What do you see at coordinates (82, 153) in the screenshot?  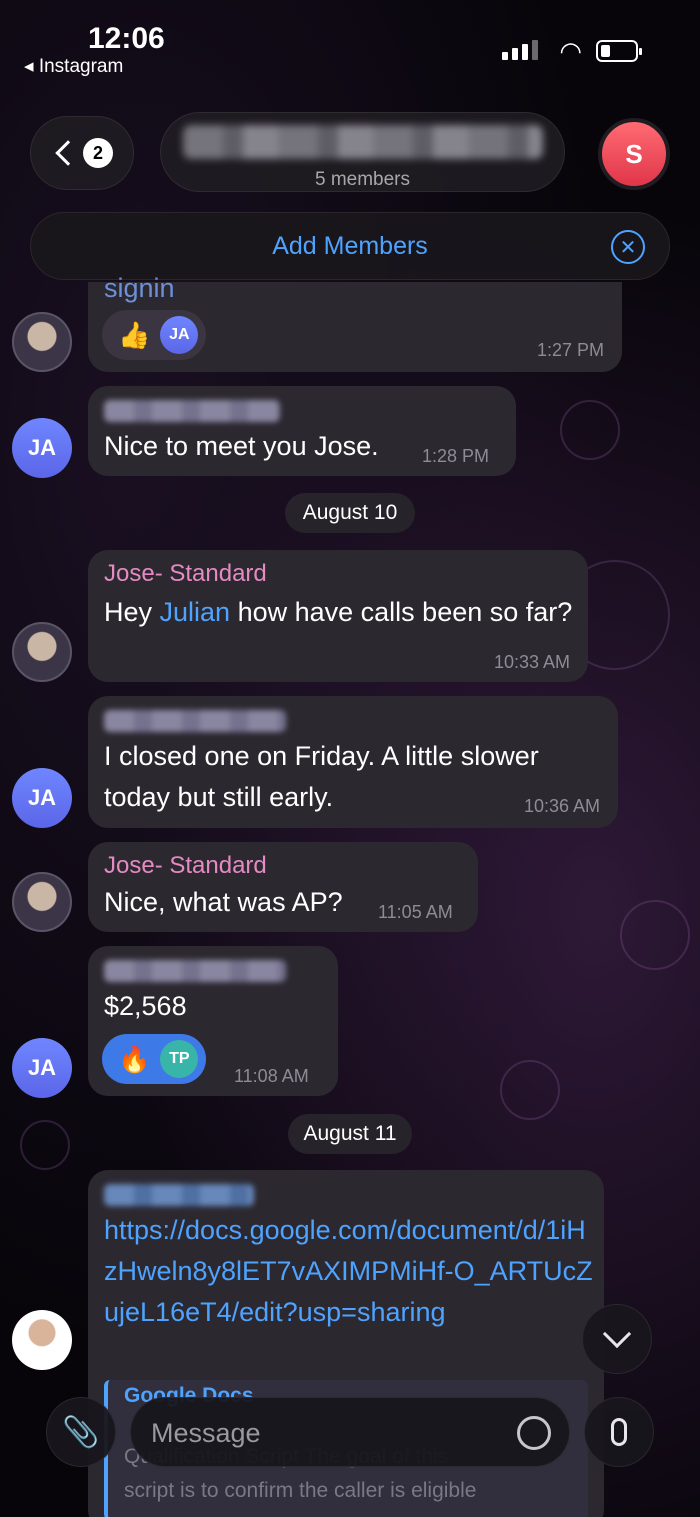 I see `back-button: 2` at bounding box center [82, 153].